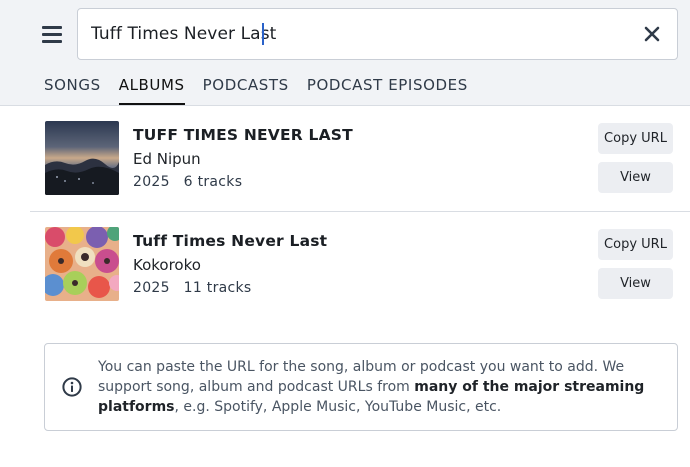  What do you see at coordinates (217, 288) in the screenshot?
I see `album-track-count: 11 tracks` at bounding box center [217, 288].